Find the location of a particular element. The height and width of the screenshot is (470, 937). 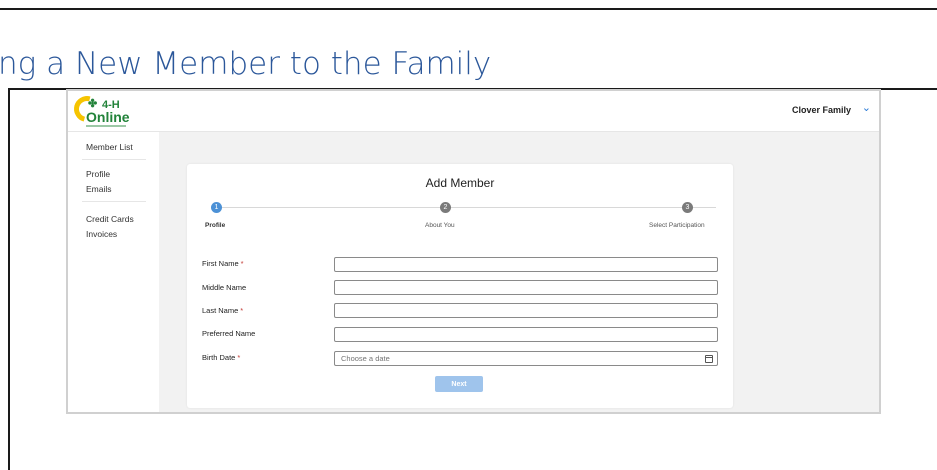

birth-date-label-text: Birth Date is located at coordinates (219, 357).